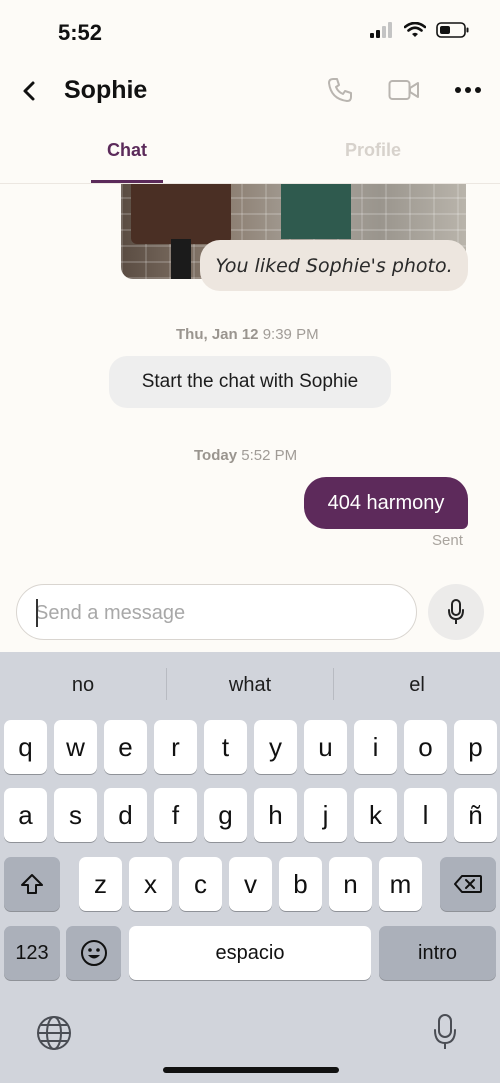  I want to click on wifi-icon, so click(415, 29).